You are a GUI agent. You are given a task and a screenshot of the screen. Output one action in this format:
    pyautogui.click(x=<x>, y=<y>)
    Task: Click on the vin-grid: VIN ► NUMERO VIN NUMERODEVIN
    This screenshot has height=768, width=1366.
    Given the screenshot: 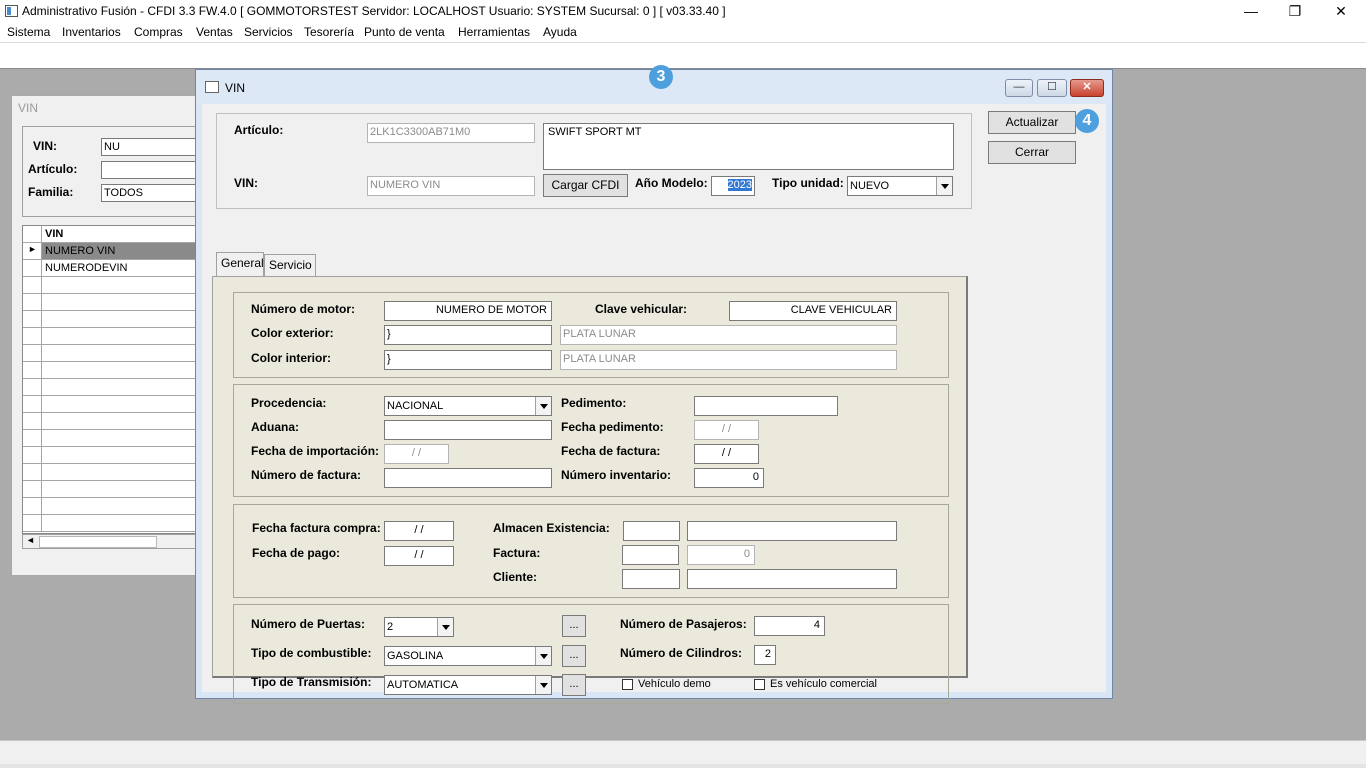 What is the action you would take?
    pyautogui.click(x=112, y=379)
    